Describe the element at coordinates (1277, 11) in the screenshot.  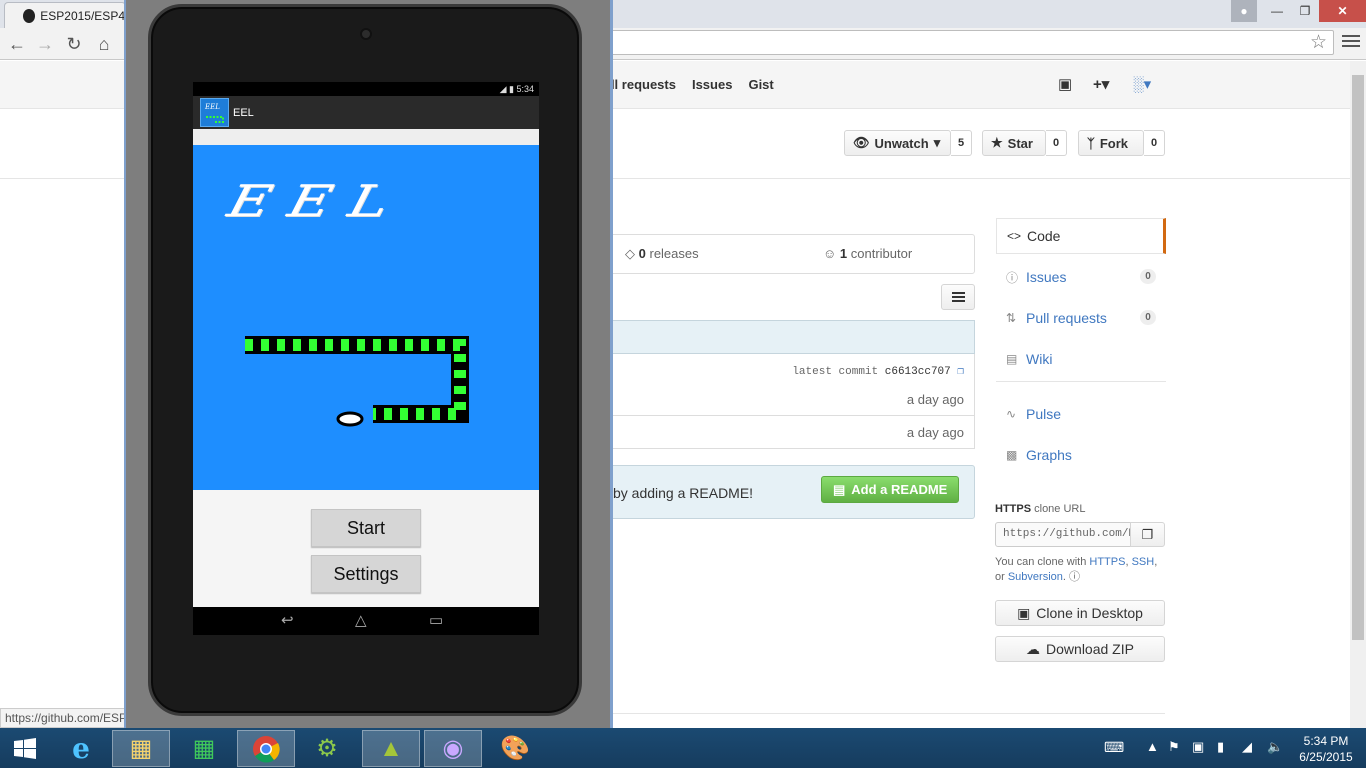
I see `minimize-button: —` at that location.